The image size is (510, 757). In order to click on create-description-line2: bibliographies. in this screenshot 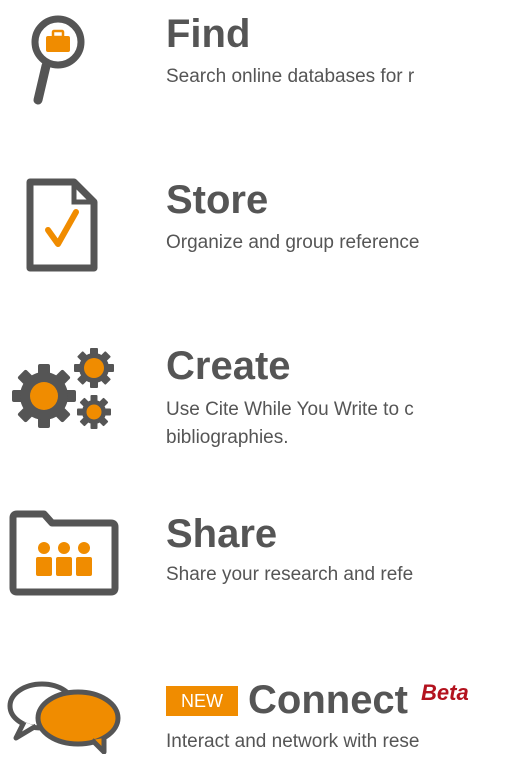, I will do `click(227, 437)`.